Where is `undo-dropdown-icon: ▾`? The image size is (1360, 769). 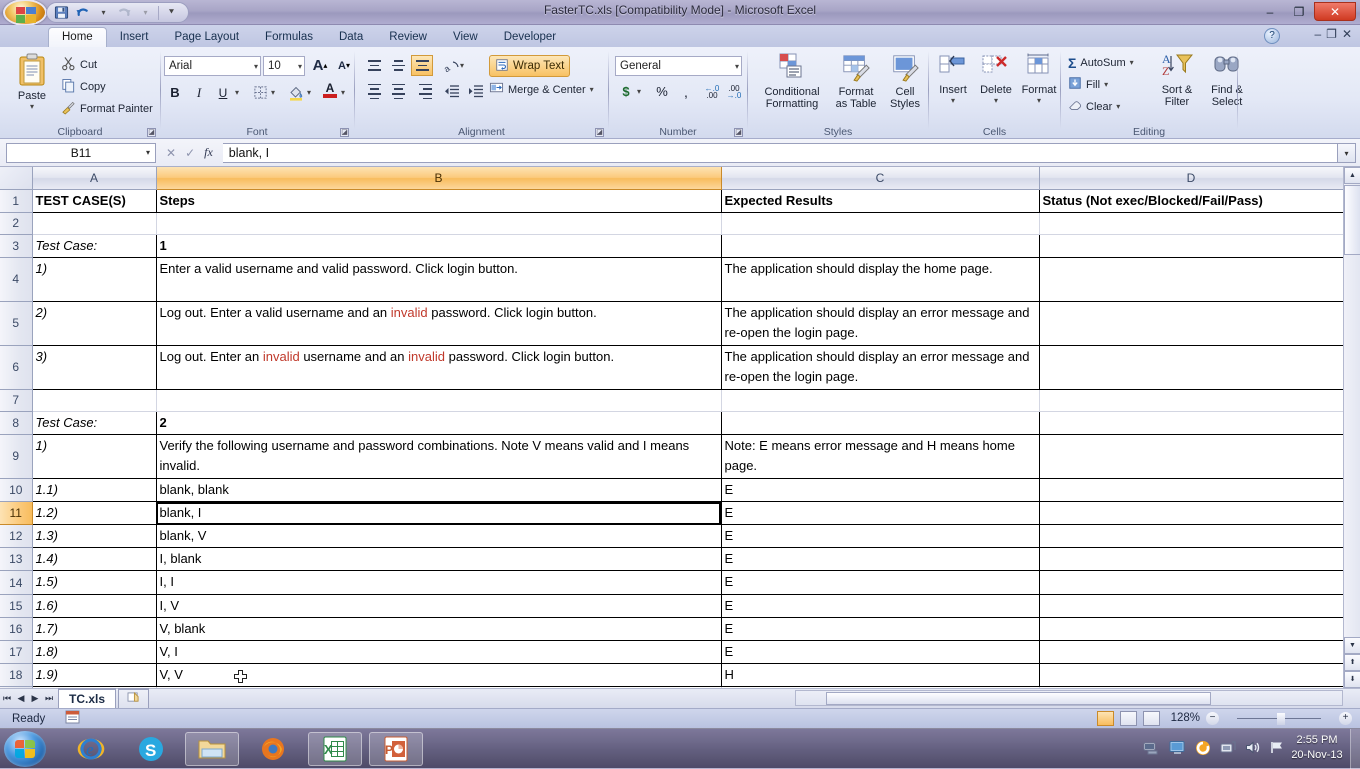 undo-dropdown-icon: ▾ is located at coordinates (103, 13).